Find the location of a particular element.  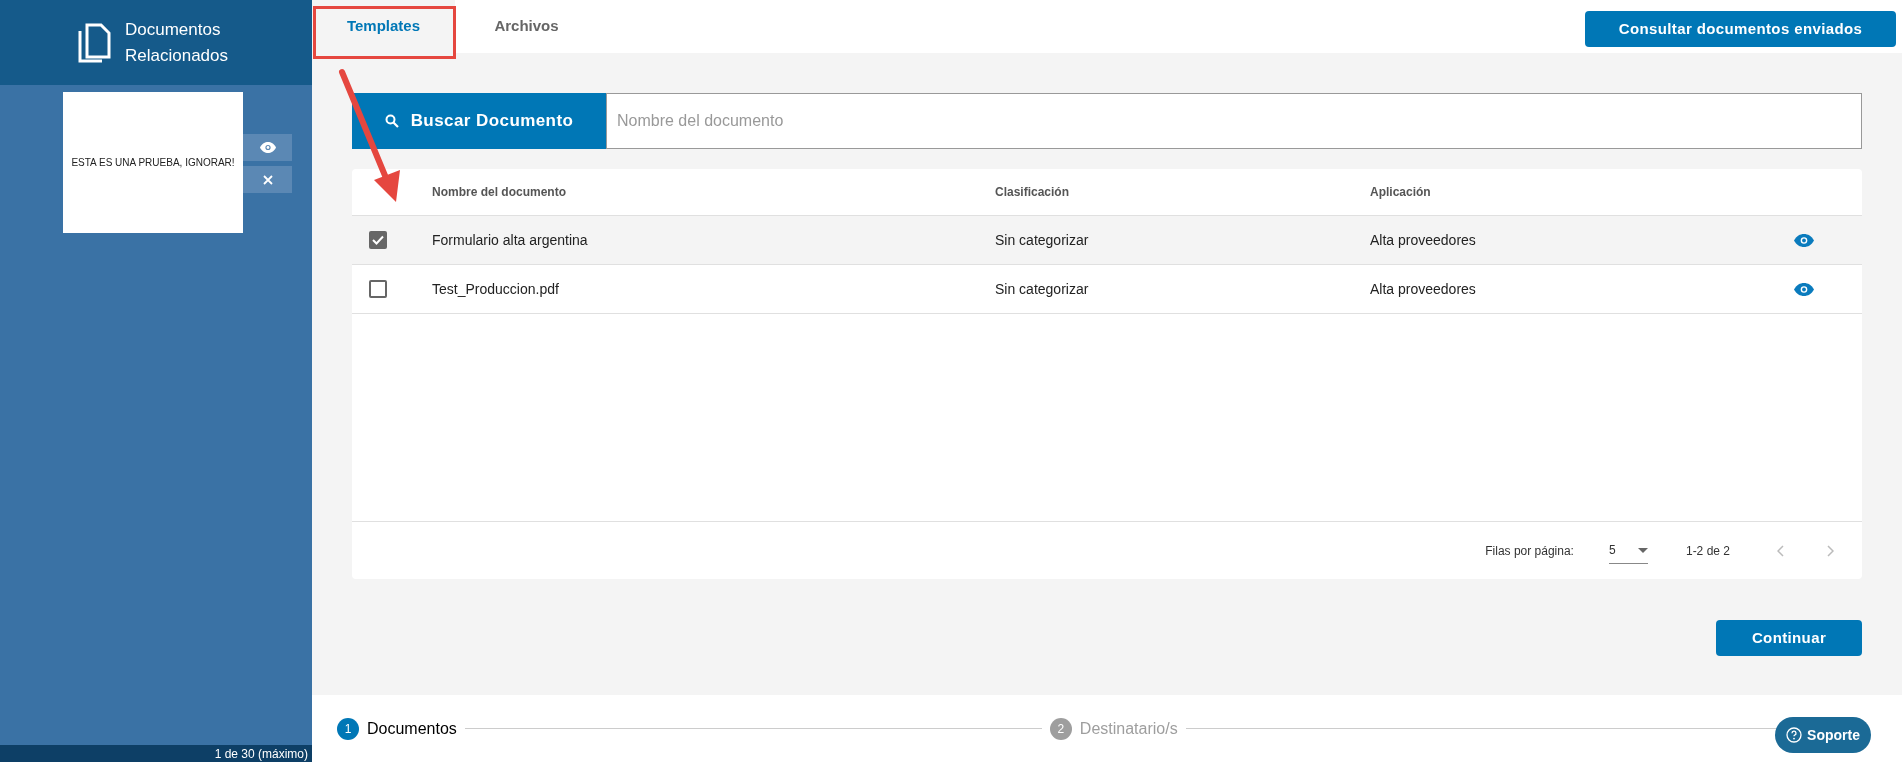

tab: Templates is located at coordinates (383, 26).